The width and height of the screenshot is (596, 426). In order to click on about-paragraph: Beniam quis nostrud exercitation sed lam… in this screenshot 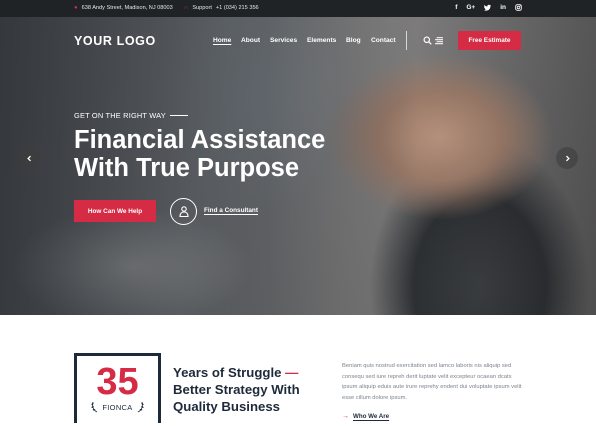, I will do `click(432, 382)`.